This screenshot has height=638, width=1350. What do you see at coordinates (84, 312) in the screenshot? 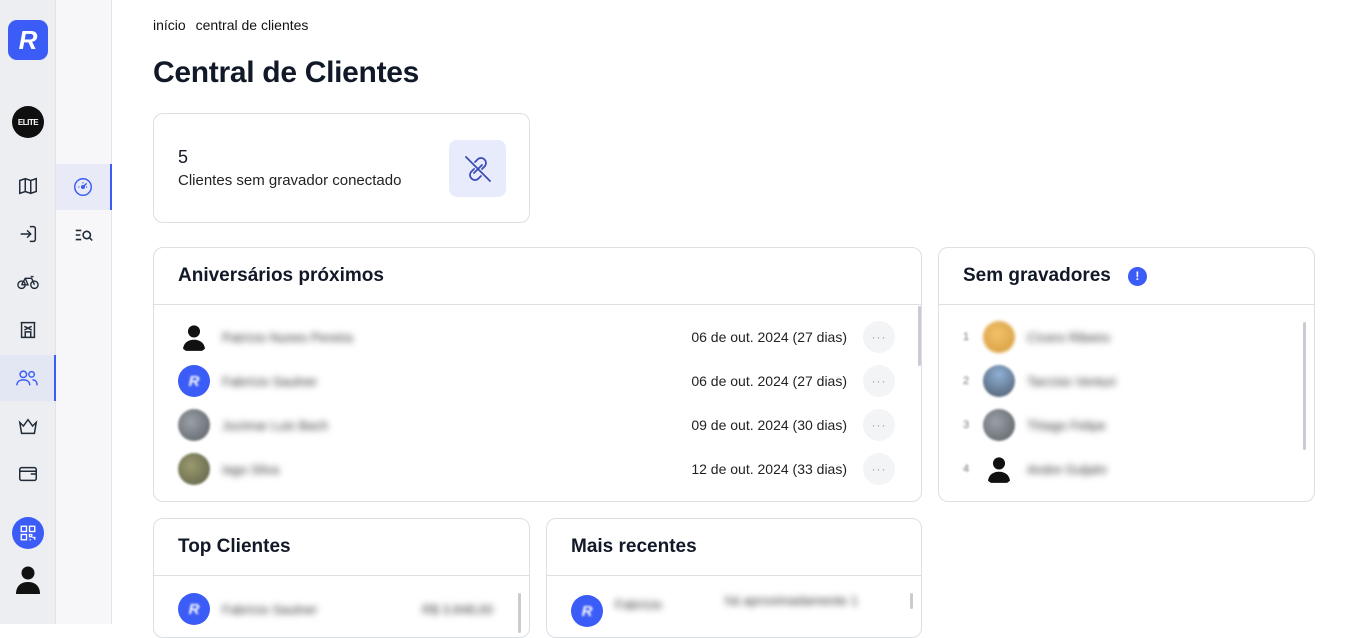
I see `secondary-sidebar` at bounding box center [84, 312].